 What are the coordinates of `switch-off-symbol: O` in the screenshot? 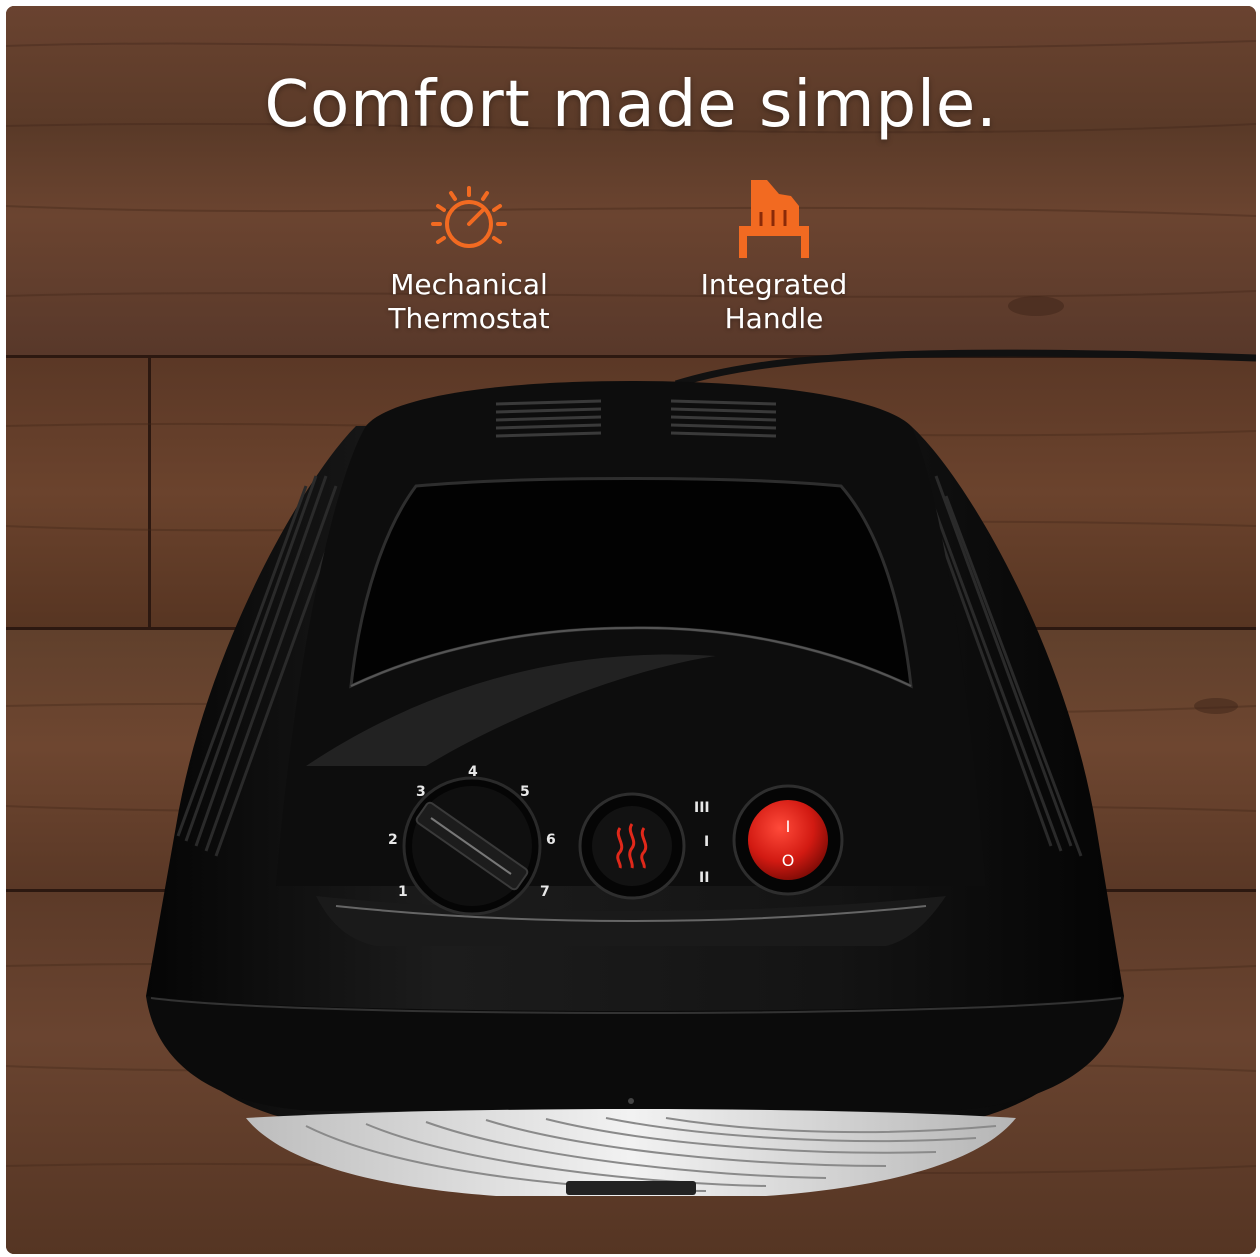 It's located at (788, 860).